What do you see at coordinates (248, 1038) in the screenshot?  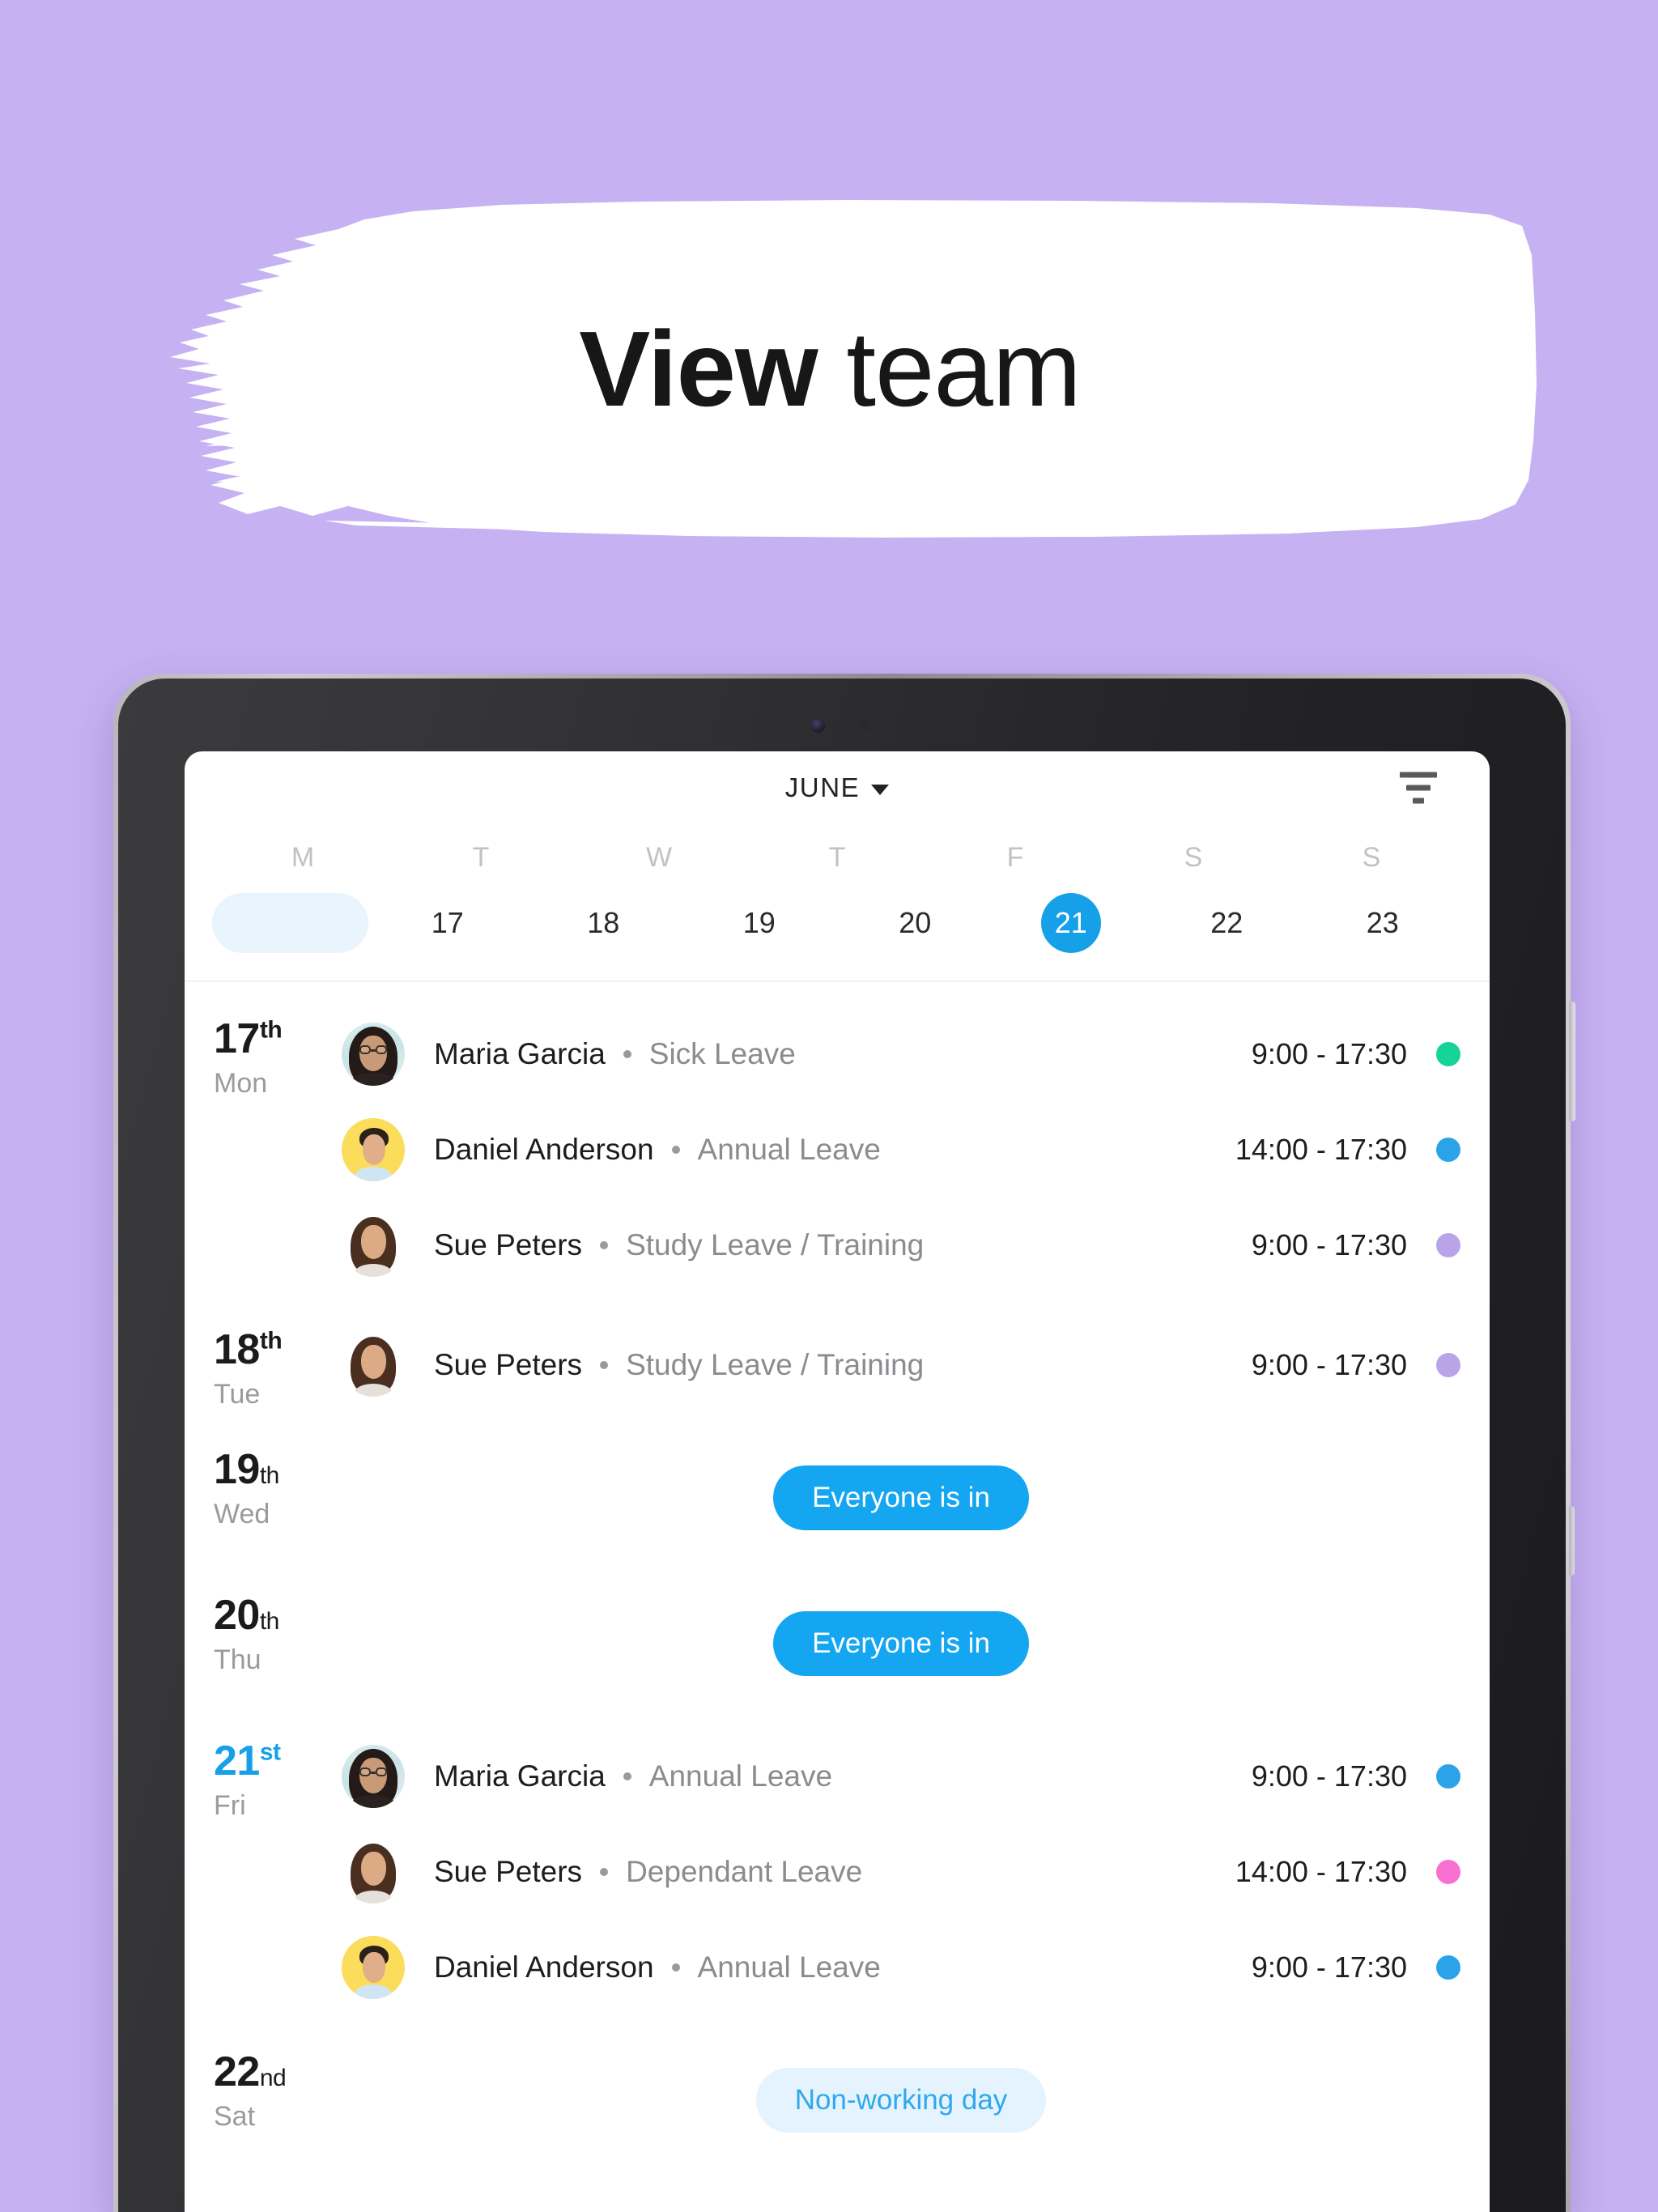 I see `day-number: 17th` at bounding box center [248, 1038].